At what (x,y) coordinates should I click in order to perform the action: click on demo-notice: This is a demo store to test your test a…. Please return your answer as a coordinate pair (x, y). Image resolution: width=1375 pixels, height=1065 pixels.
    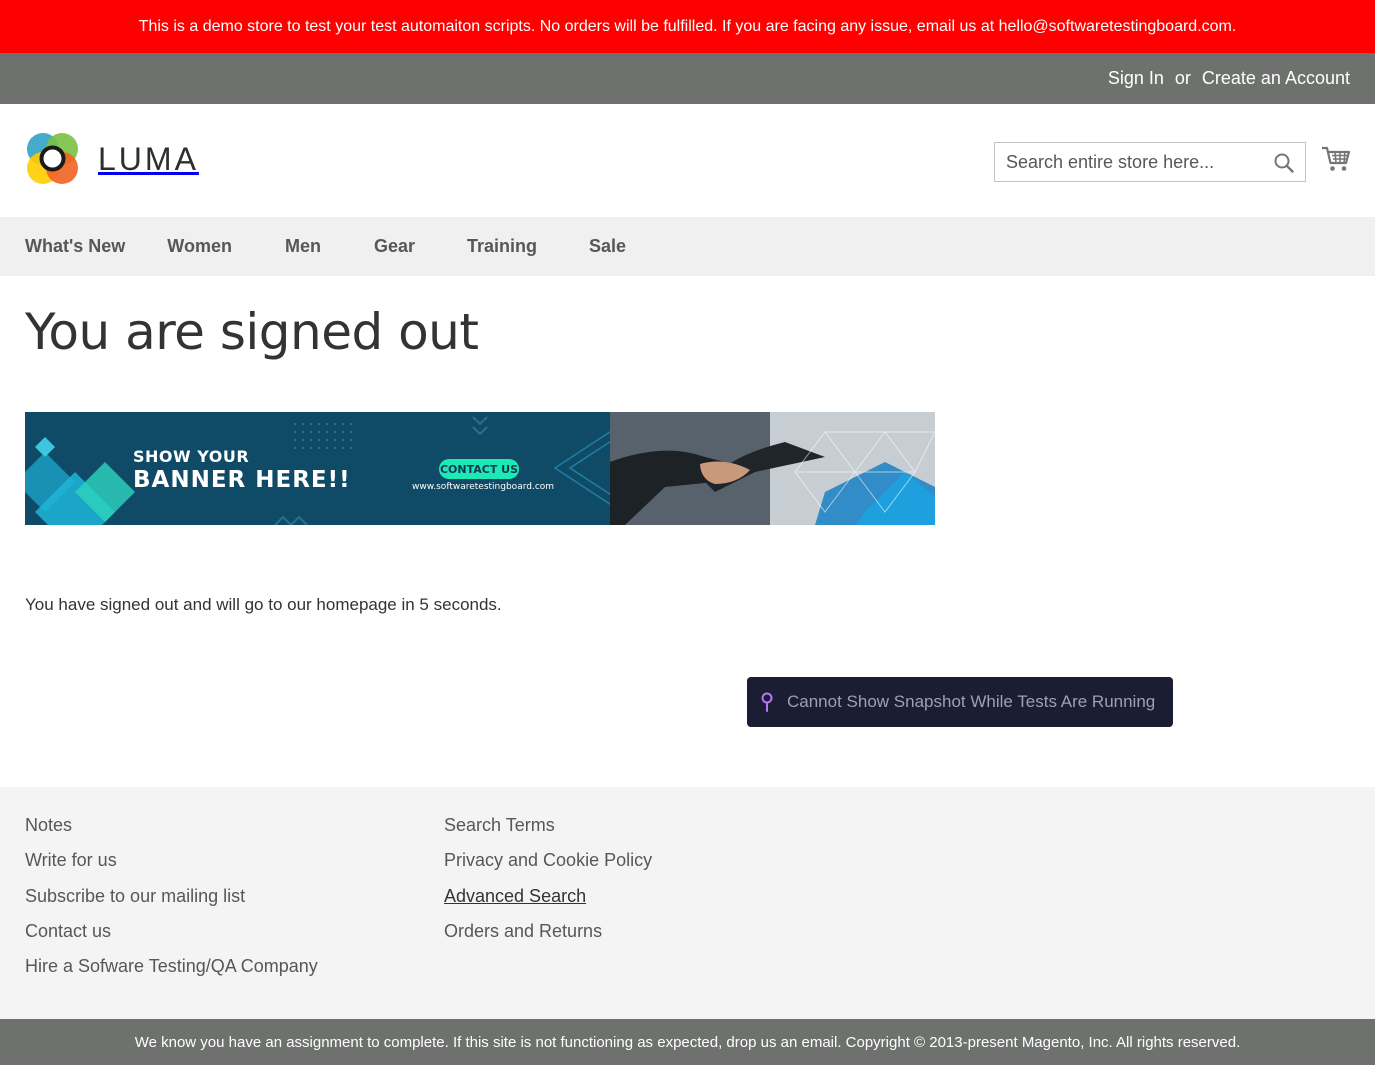
    Looking at the image, I should click on (687, 26).